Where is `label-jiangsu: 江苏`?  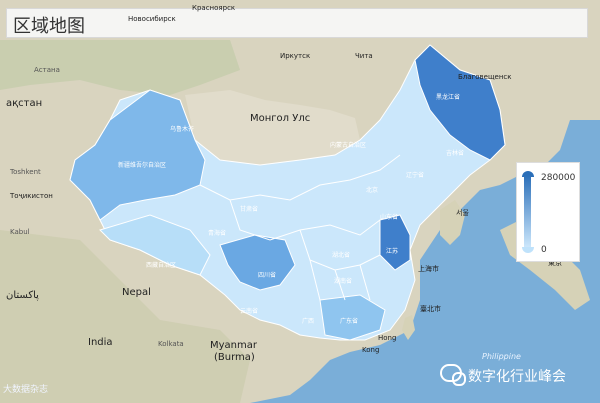 label-jiangsu: 江苏 is located at coordinates (392, 251).